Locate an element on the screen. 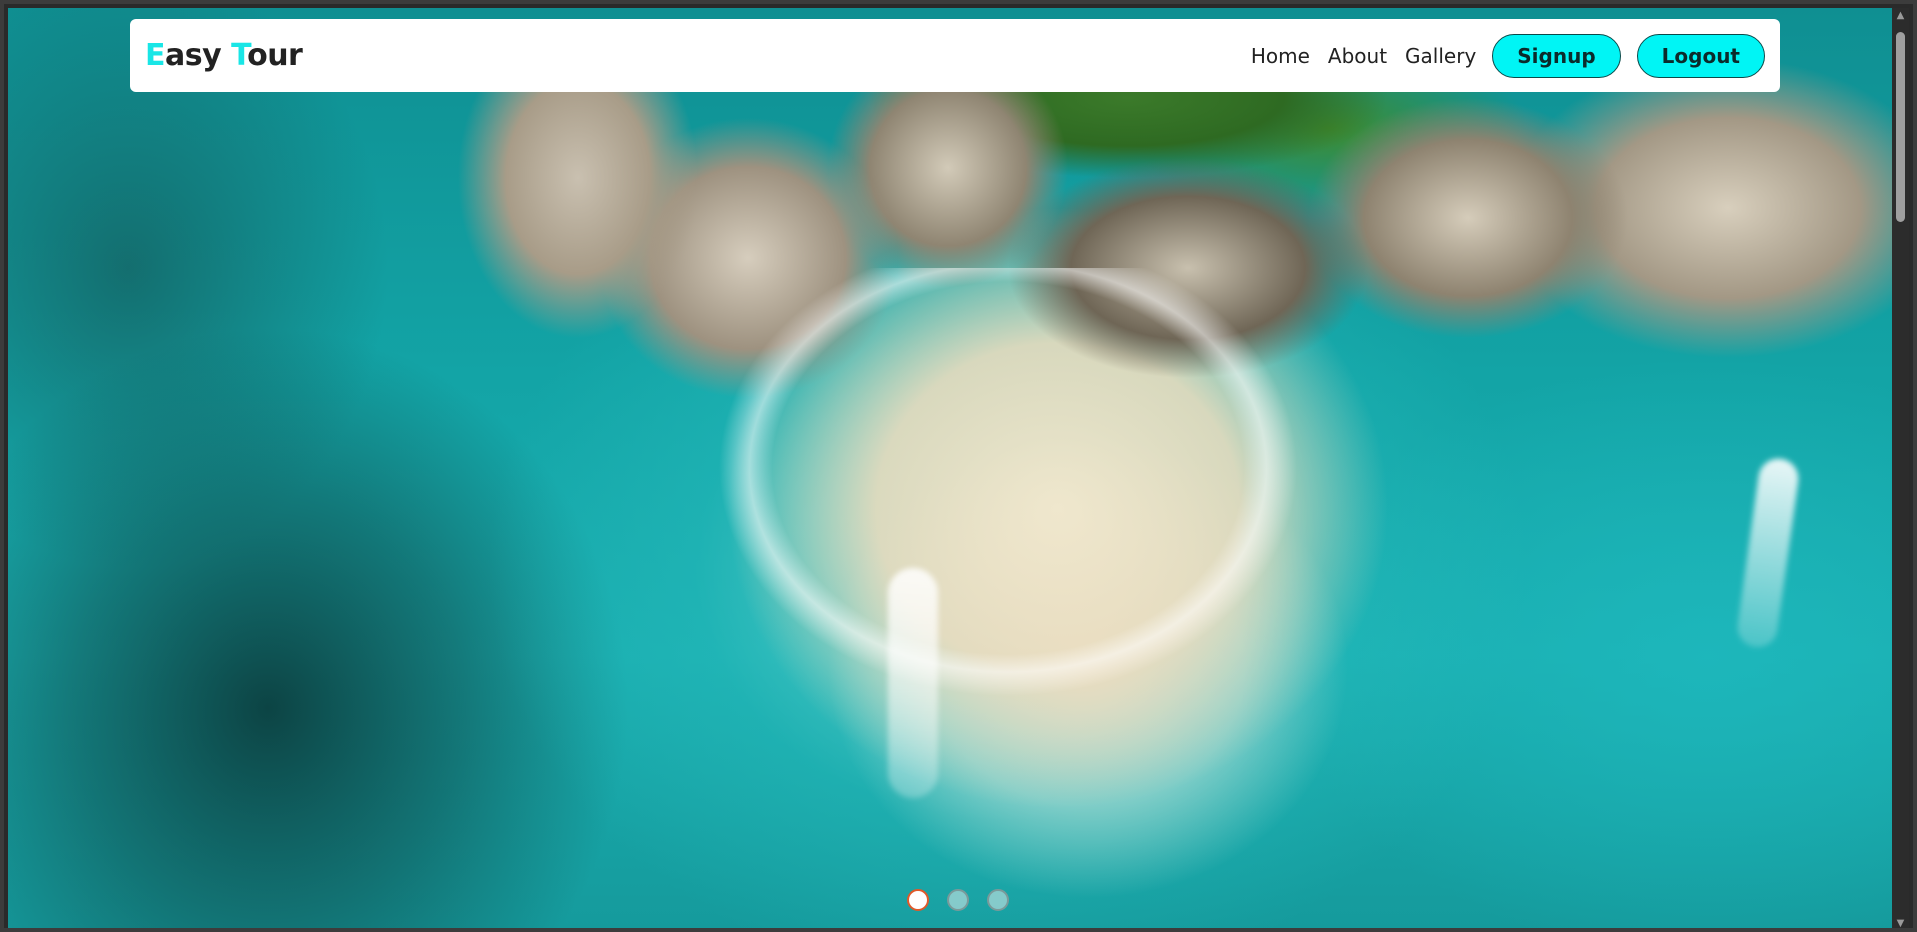  nav-link-home: Home is located at coordinates (1280, 56).